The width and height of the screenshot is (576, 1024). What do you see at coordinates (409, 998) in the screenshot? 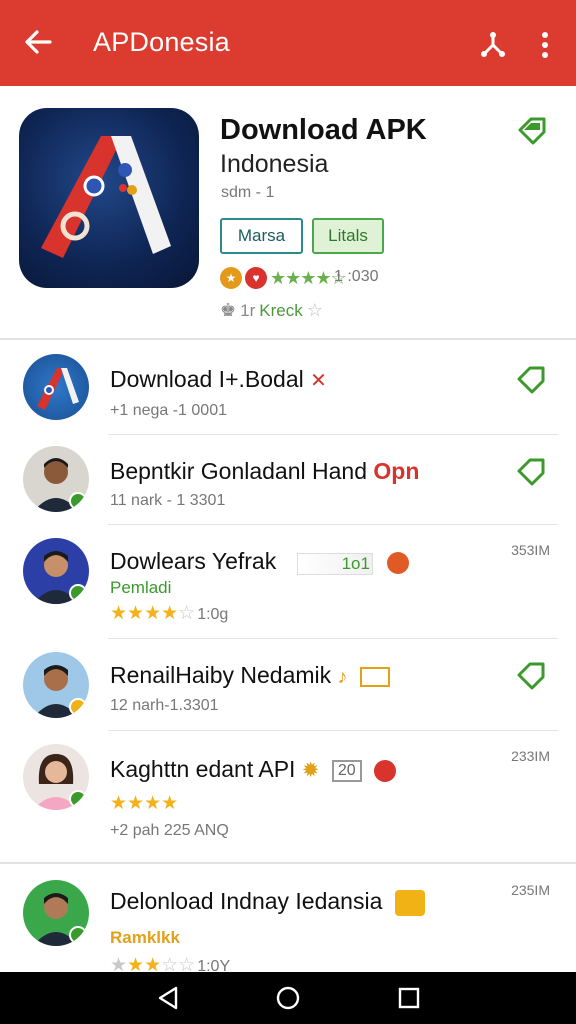
I see `nav-recents-icon` at bounding box center [409, 998].